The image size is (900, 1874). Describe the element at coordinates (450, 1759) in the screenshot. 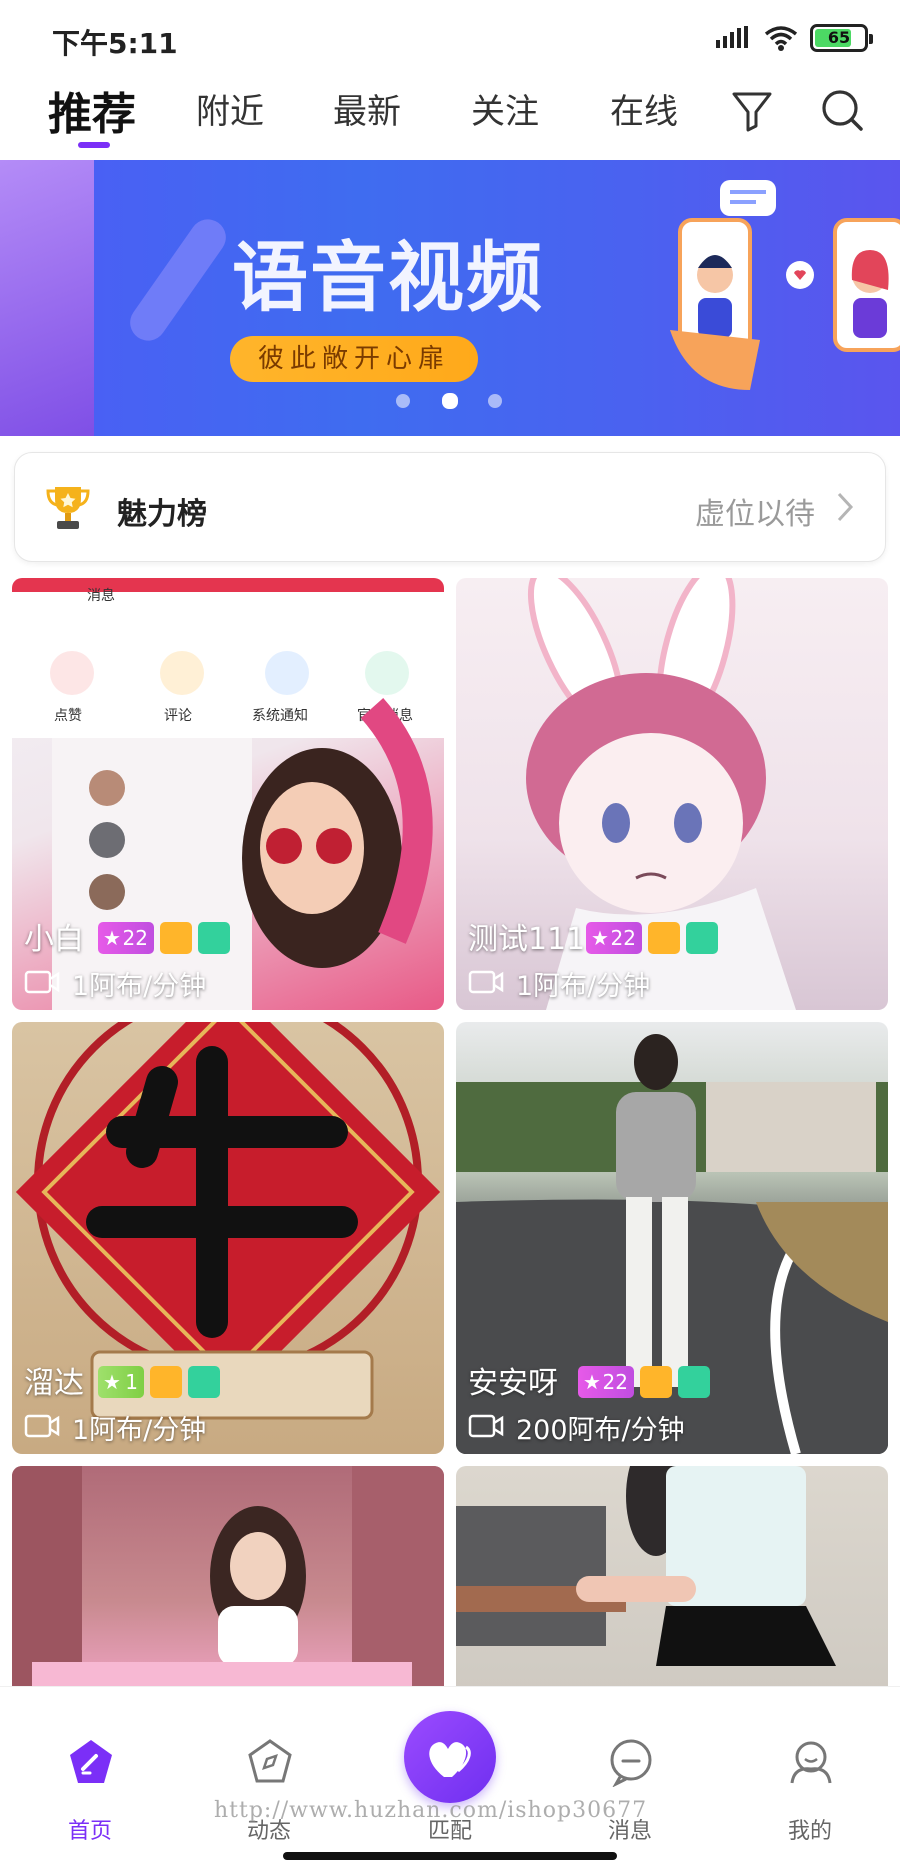

I see `heart-icon` at that location.